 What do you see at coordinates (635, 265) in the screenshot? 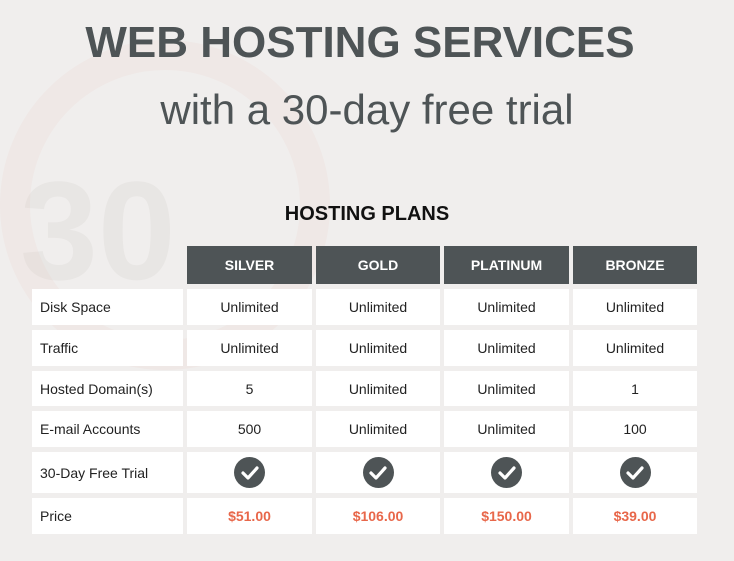
I see `plan-header-bronze: BRONZE` at bounding box center [635, 265].